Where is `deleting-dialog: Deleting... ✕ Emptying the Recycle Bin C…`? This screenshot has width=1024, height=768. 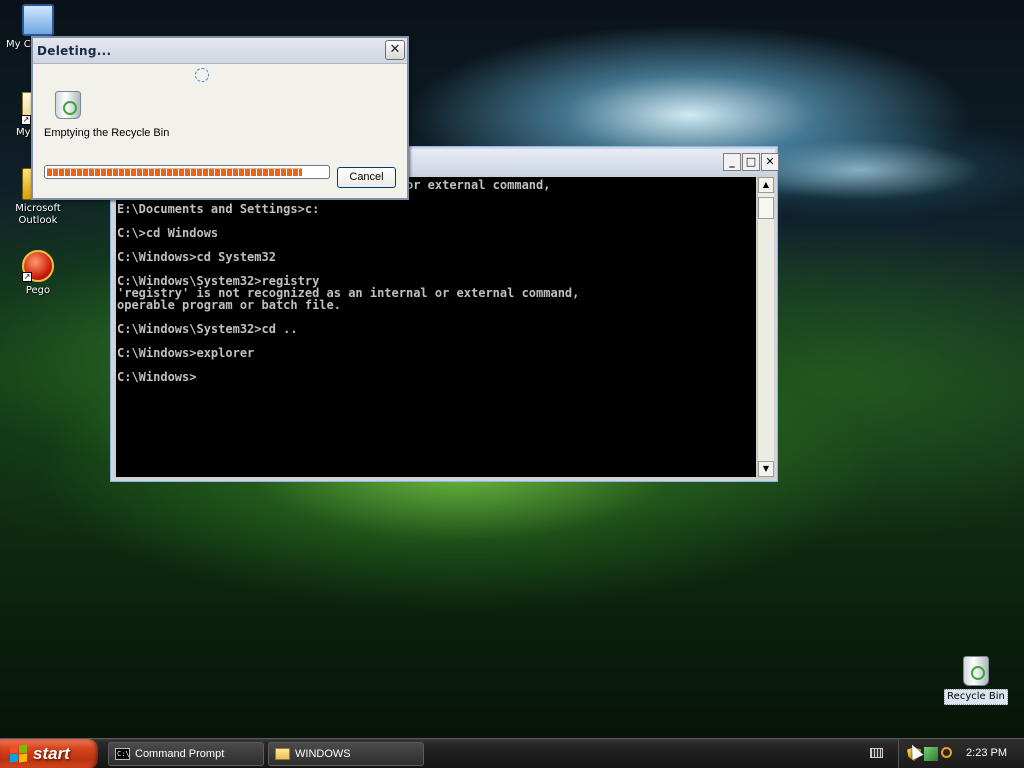
deleting-dialog: Deleting... ✕ Emptying the Recycle Bin C… is located at coordinates (220, 118).